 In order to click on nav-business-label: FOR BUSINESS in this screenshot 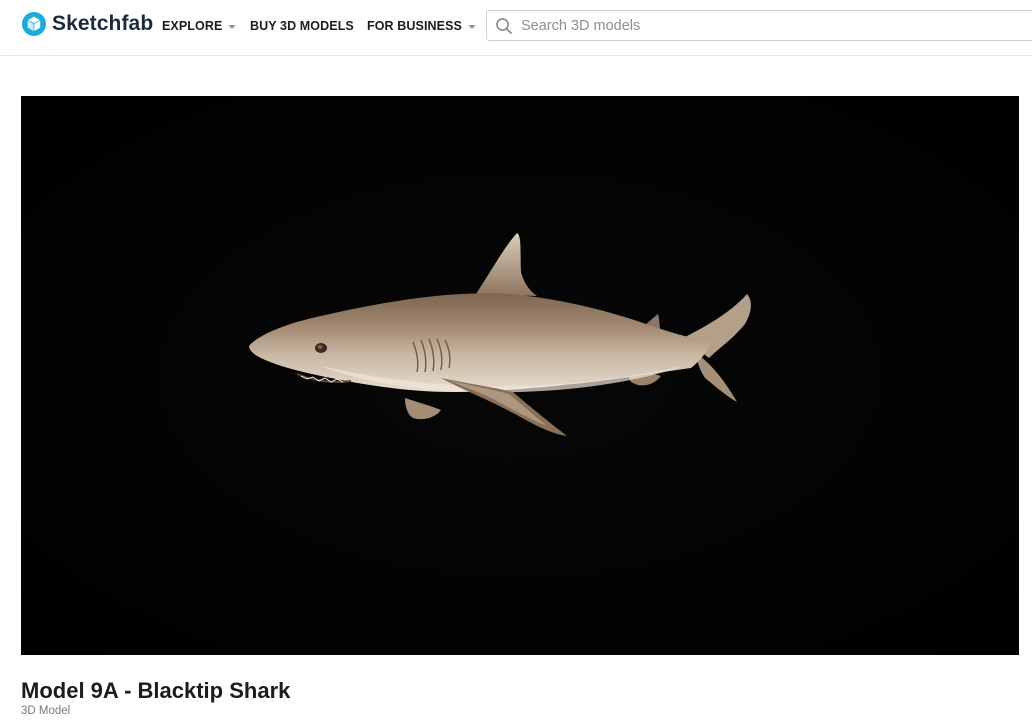, I will do `click(414, 26)`.